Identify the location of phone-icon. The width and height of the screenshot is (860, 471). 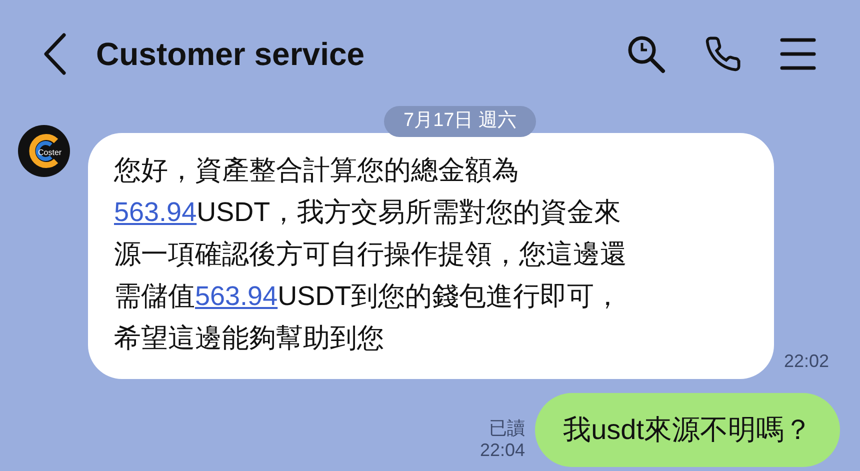
(723, 54).